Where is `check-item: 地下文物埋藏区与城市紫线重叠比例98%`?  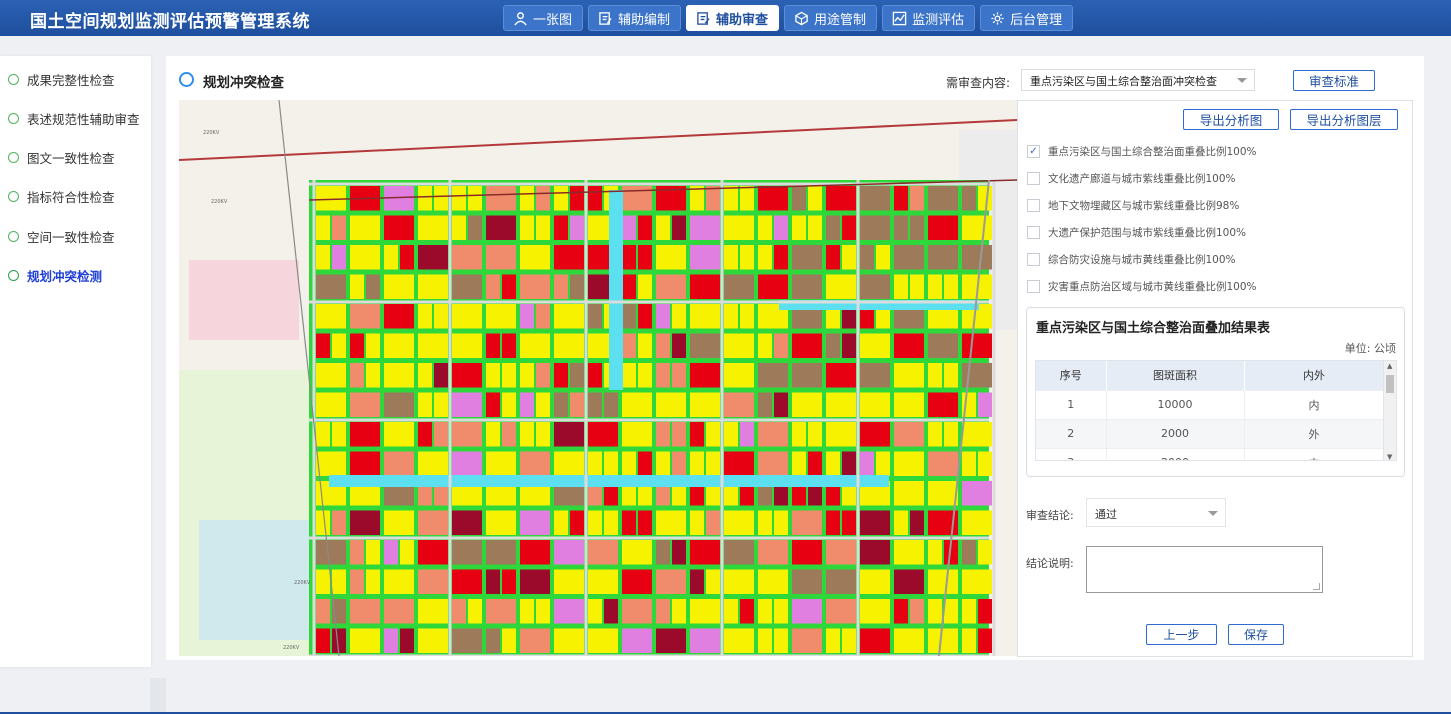
check-item: 地下文物埋藏区与城市紫线重叠比例98% is located at coordinates (1133, 205).